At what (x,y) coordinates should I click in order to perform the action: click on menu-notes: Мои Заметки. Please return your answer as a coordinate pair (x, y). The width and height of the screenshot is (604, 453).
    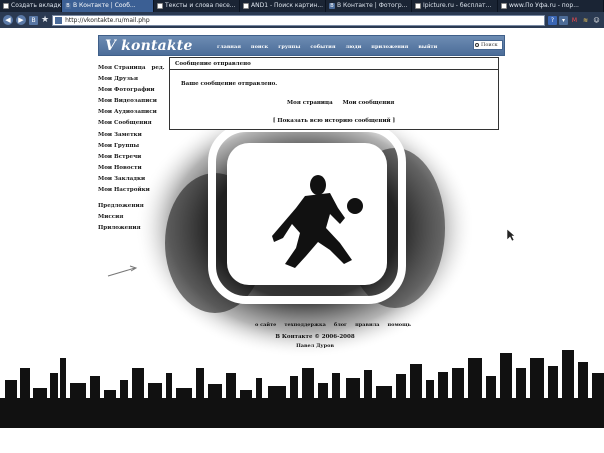
    Looking at the image, I should click on (135, 135).